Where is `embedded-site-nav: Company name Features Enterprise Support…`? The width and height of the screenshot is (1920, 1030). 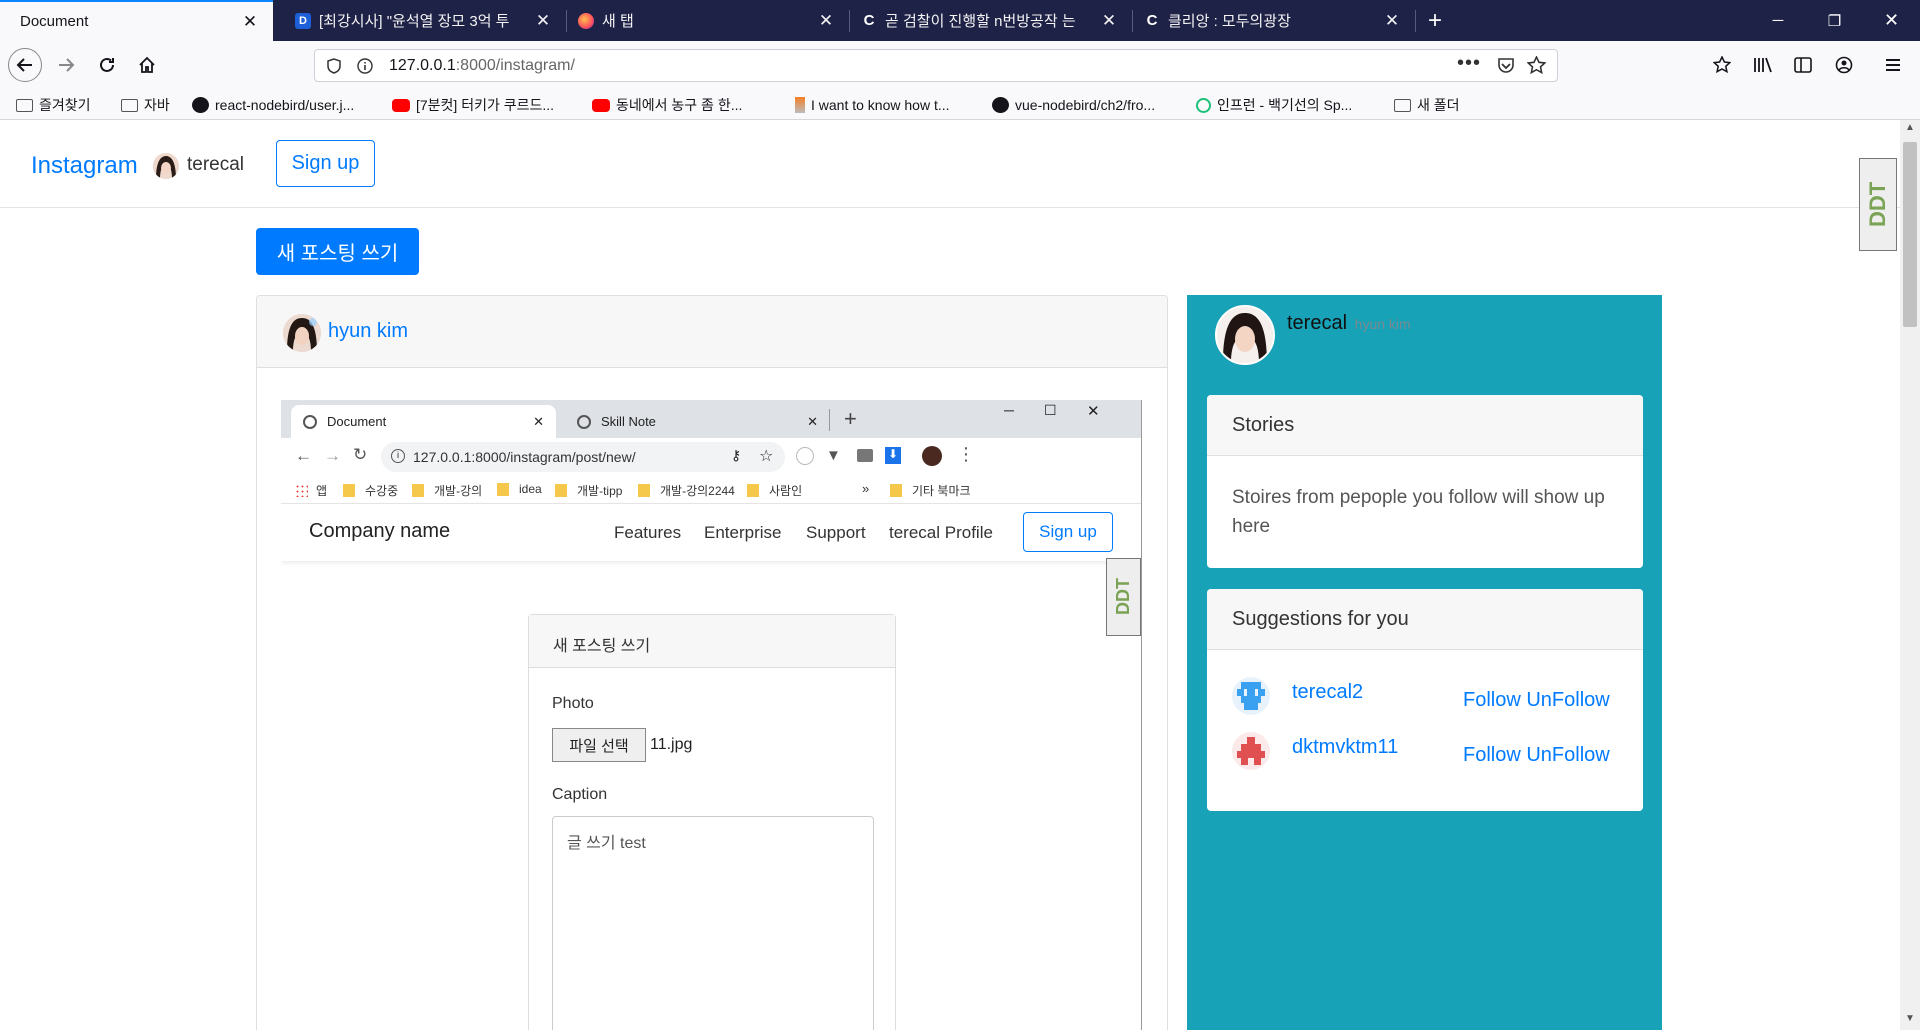 embedded-site-nav: Company name Features Enterprise Support… is located at coordinates (711, 532).